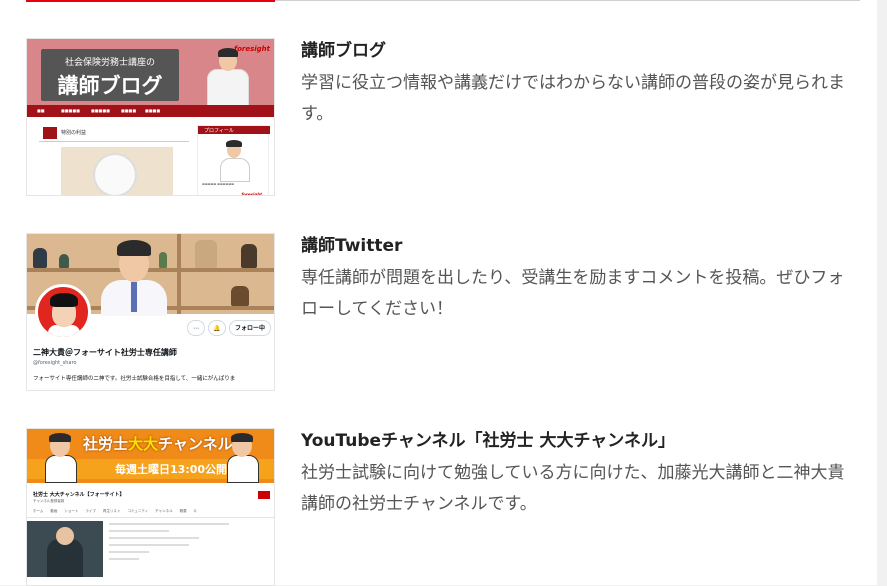 Image resolution: width=887 pixels, height=586 pixels. I want to click on item-description: 学習に役立つ情報や講義だけではわからない講師の普段の姿が見られます。, so click(573, 98).